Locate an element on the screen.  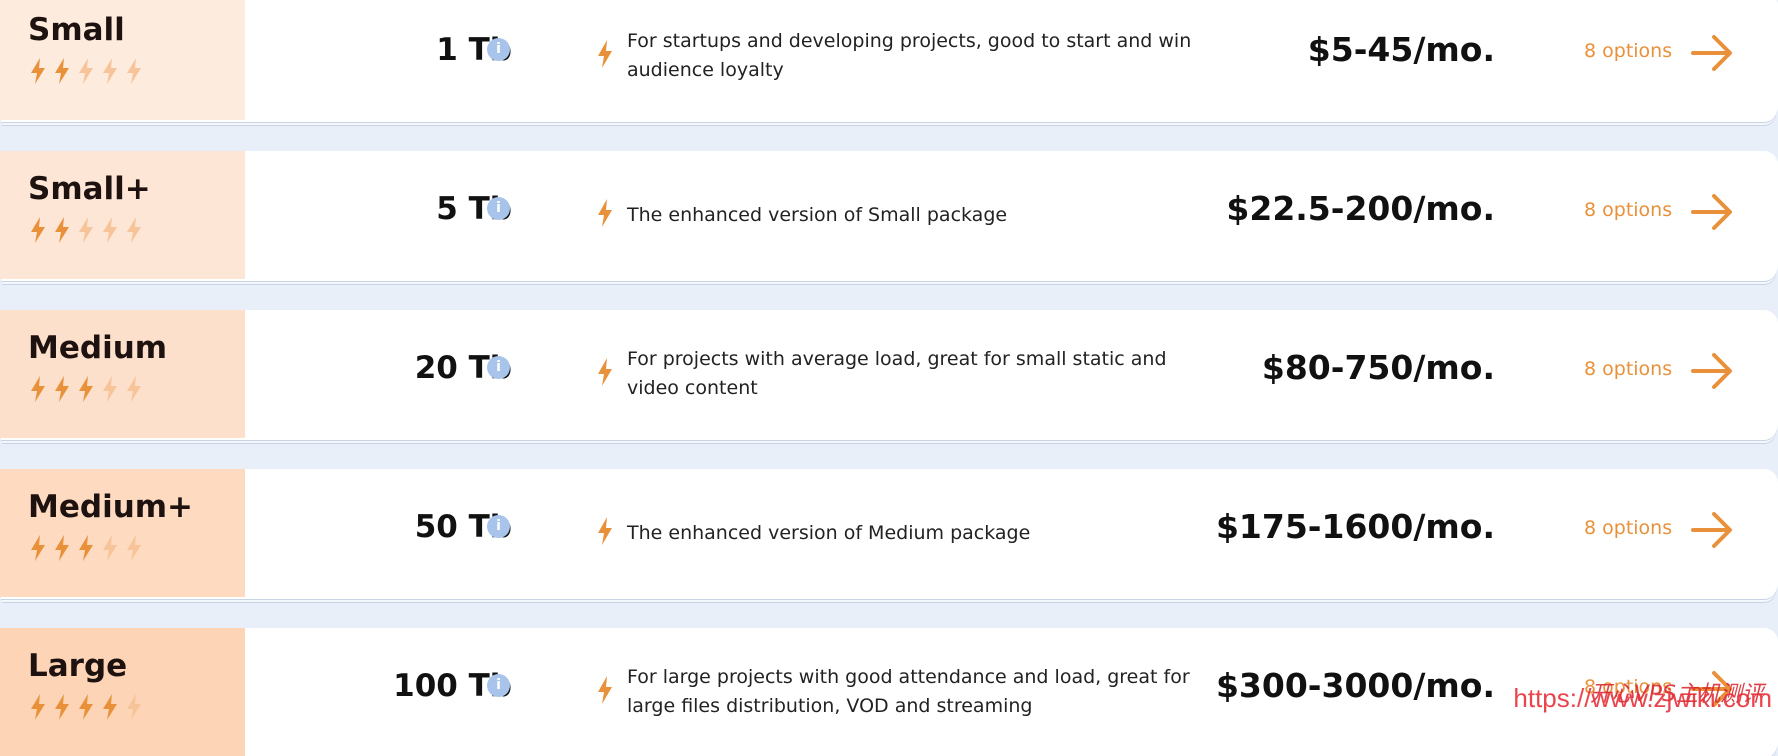
plan-name-panel: Medium is located at coordinates (122, 374).